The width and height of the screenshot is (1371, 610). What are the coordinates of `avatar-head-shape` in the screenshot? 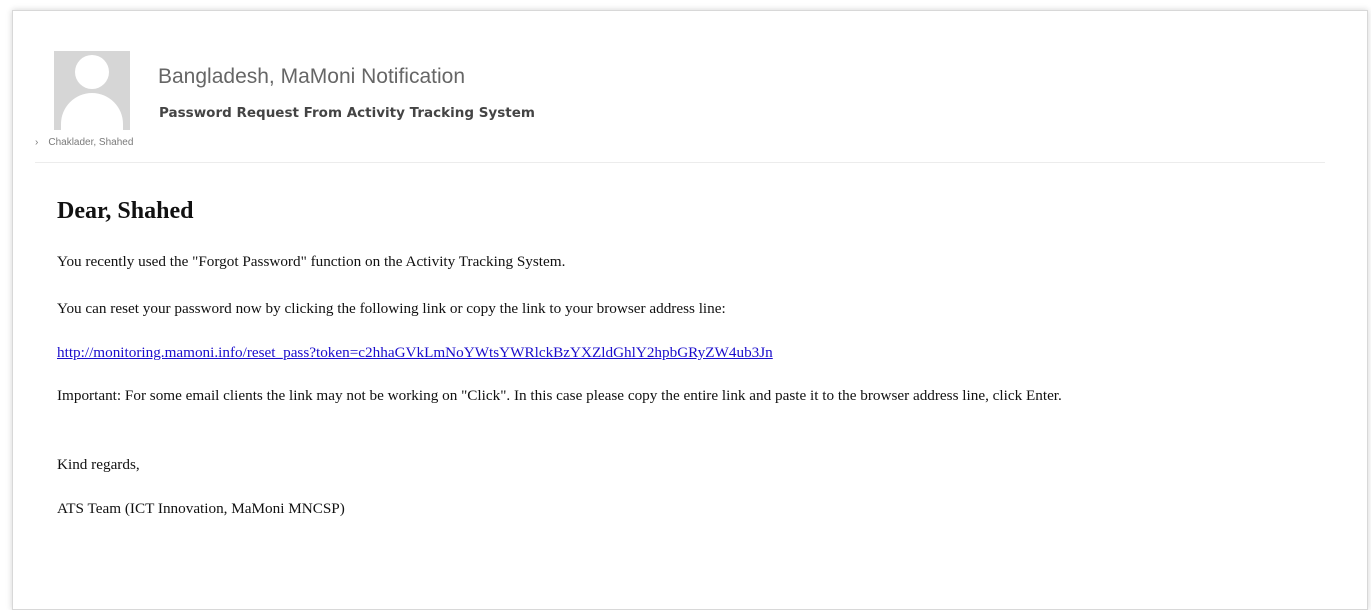 It's located at (92, 72).